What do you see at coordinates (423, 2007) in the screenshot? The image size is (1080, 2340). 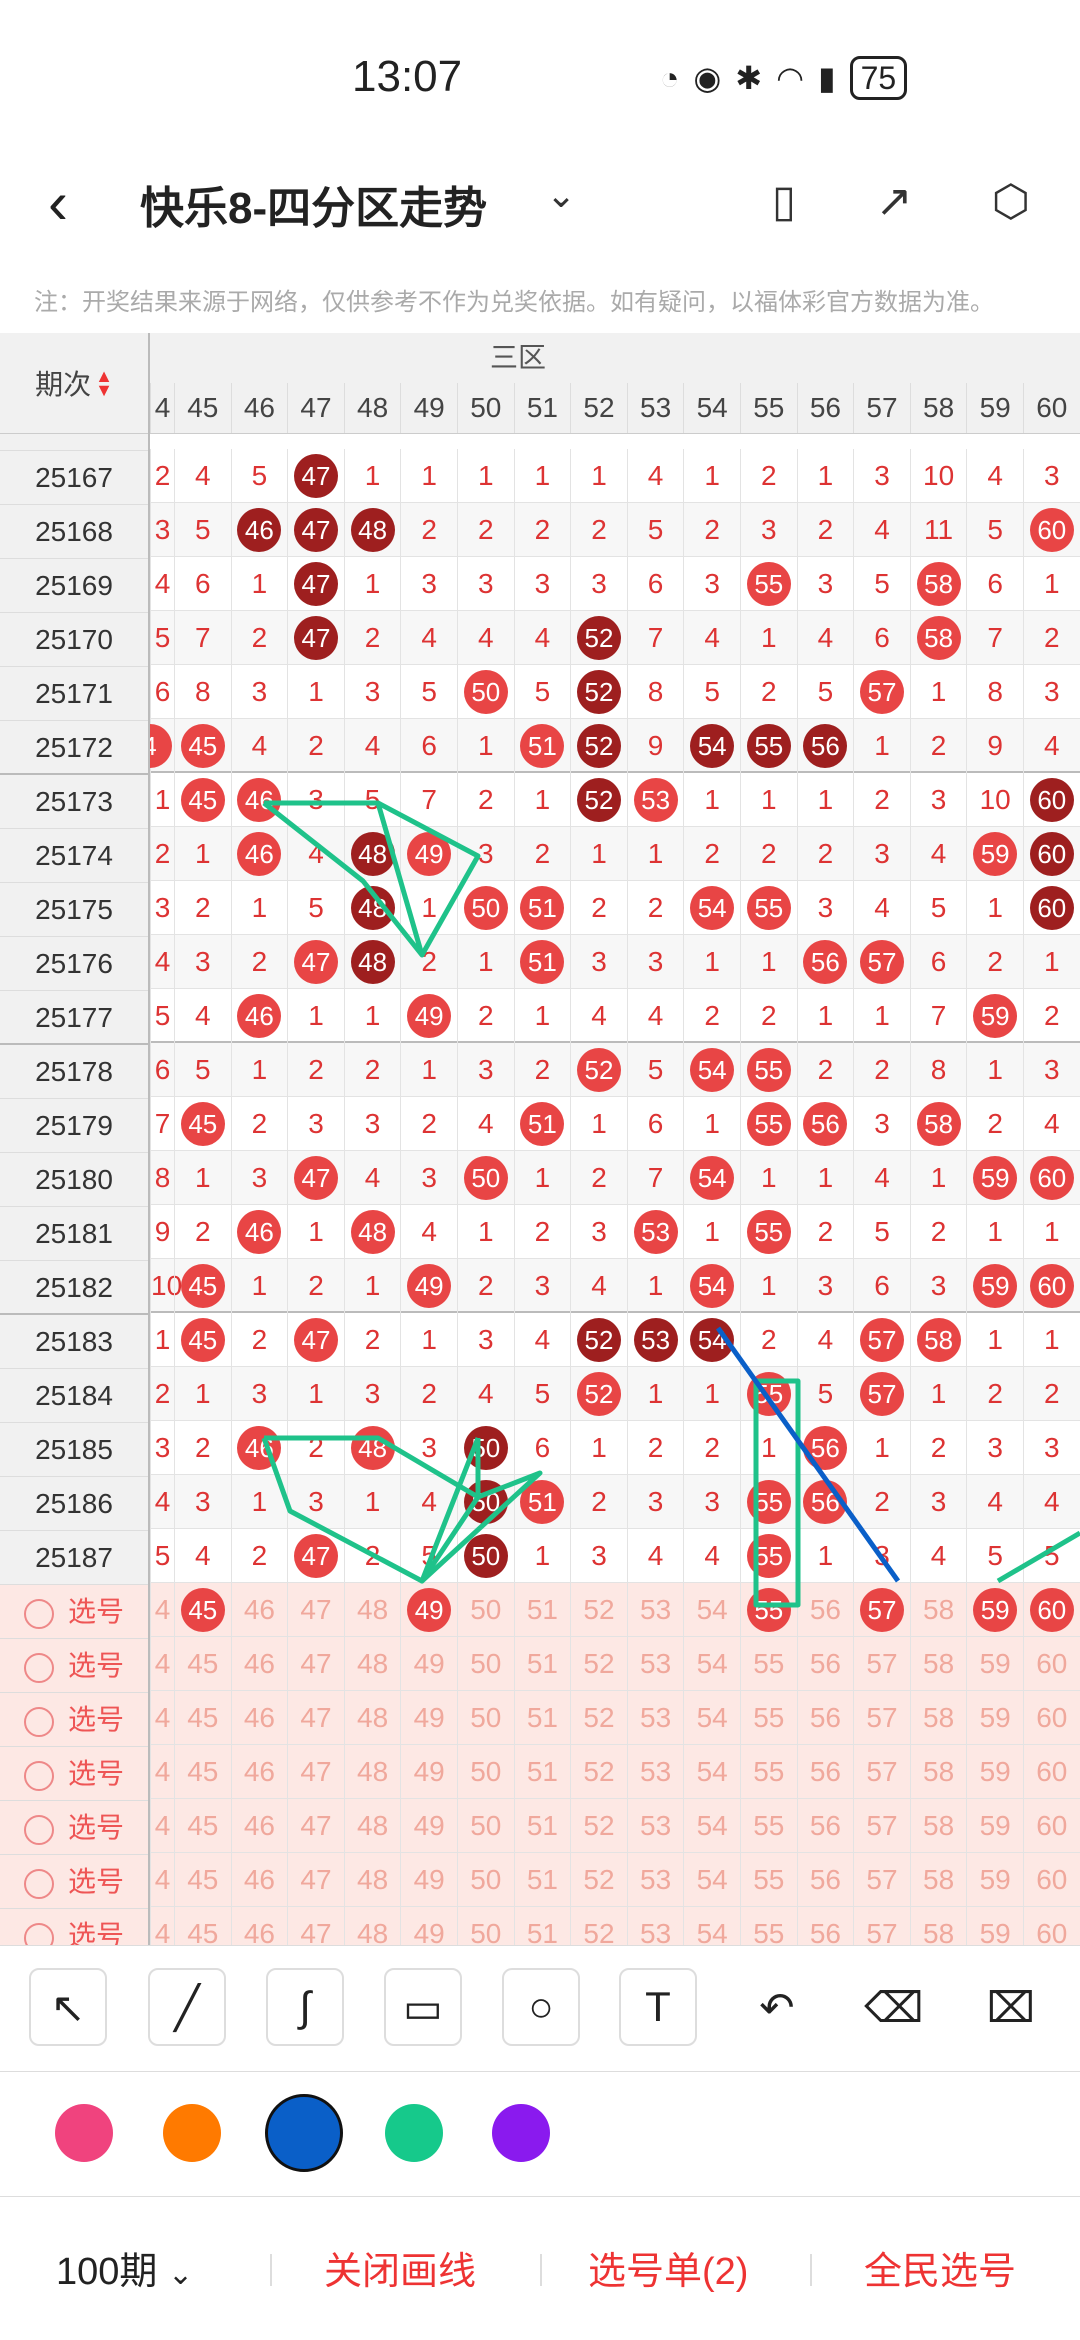 I see `rectangle-tool-icon: ▭` at bounding box center [423, 2007].